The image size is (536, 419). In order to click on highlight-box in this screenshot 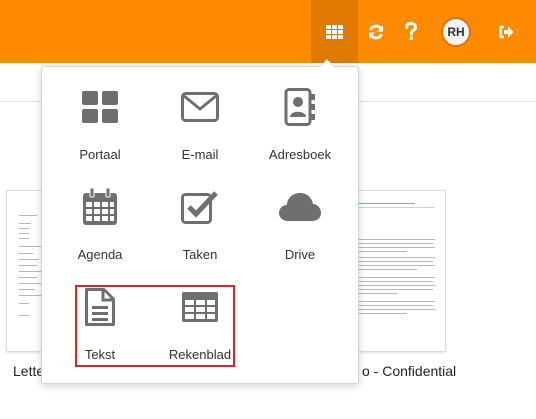, I will do `click(155, 326)`.